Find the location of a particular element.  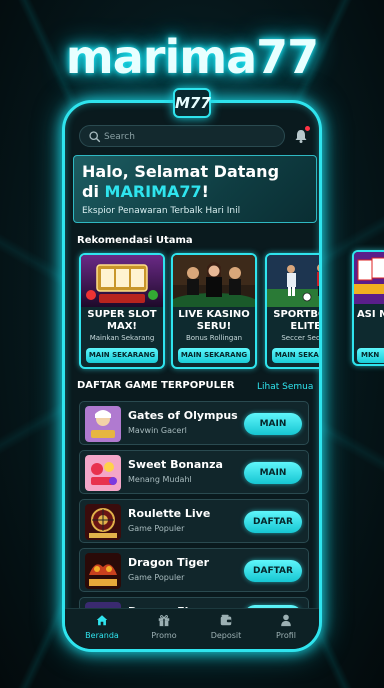

banner-title-highlight: MARIMA77 is located at coordinates (153, 191).